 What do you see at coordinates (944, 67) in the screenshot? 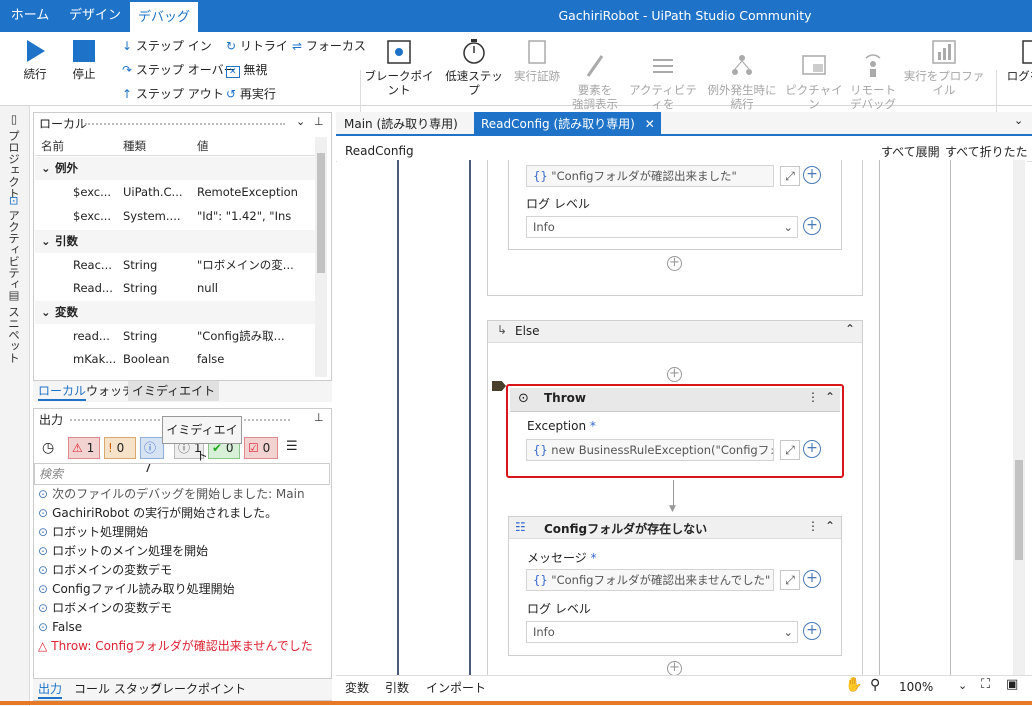
I see `profile-button: 実行をプロファイル` at bounding box center [944, 67].